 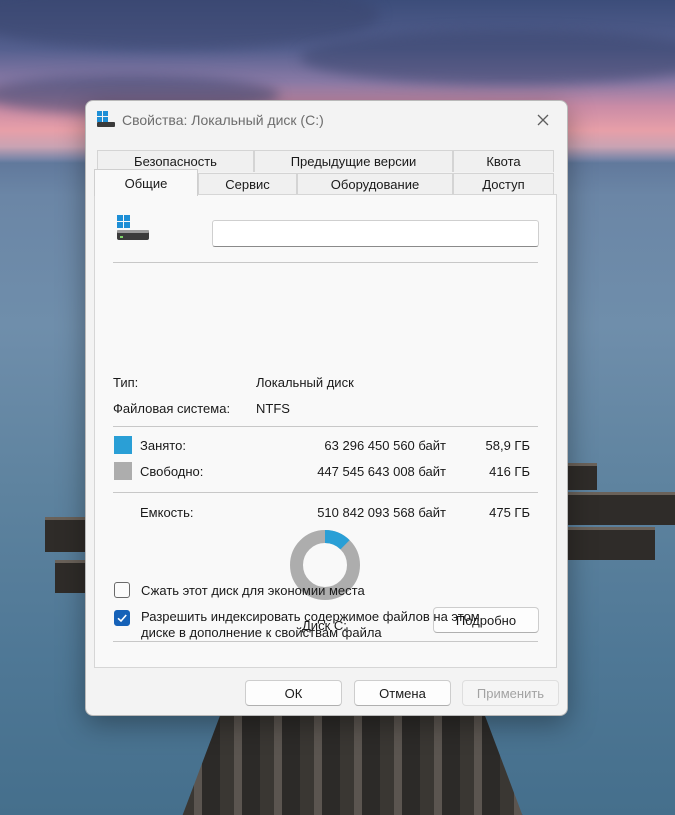 What do you see at coordinates (126, 382) in the screenshot?
I see `type-label: Тип:` at bounding box center [126, 382].